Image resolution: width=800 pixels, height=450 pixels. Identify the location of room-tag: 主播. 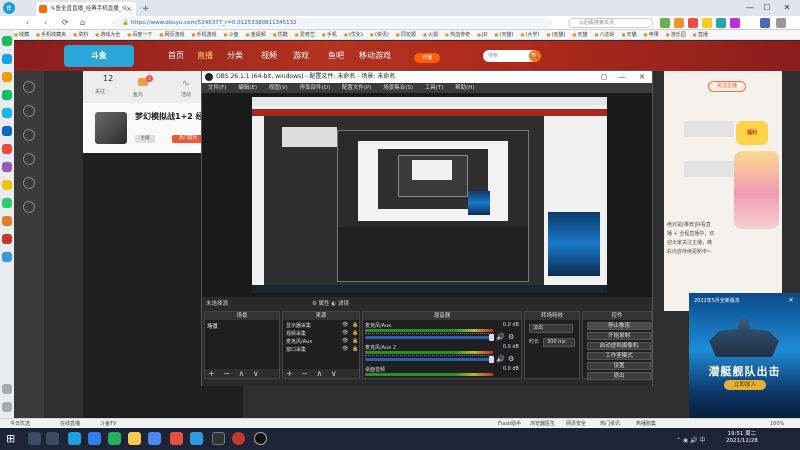
(145, 139).